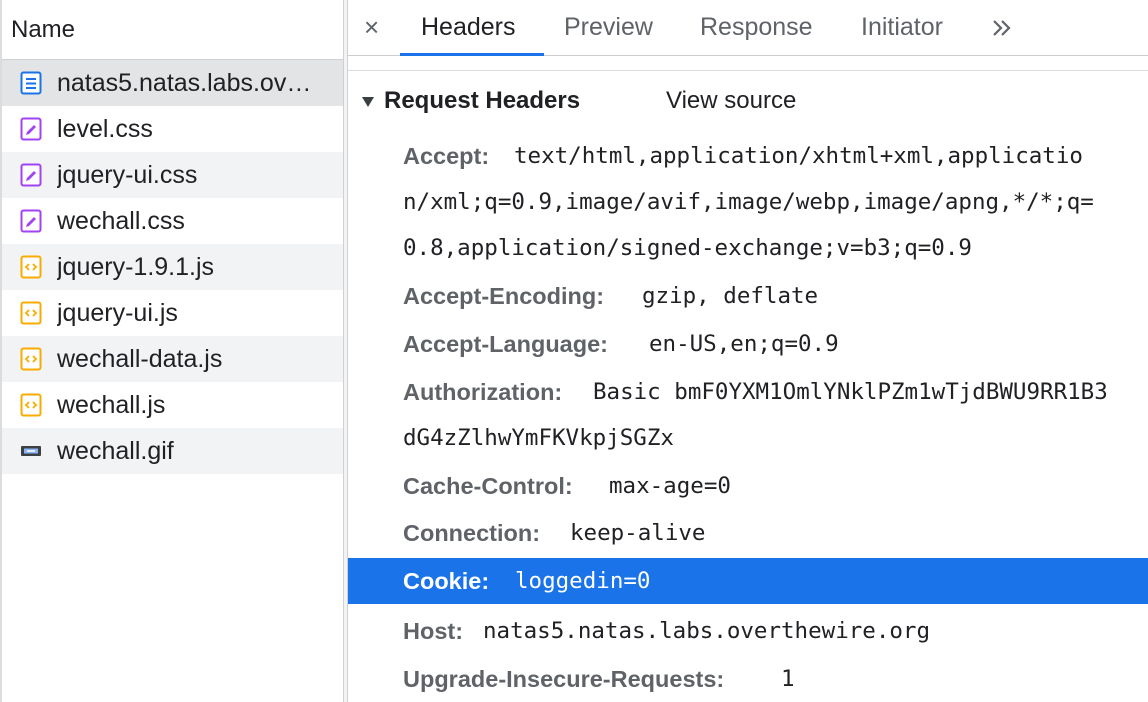 The width and height of the screenshot is (1148, 702). I want to click on header-row-connection: Connection: keep-alive, so click(748, 533).